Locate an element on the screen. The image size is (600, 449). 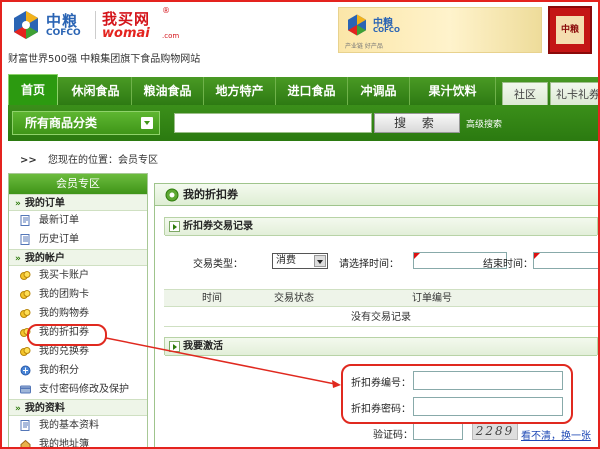
sidebar-highlight-annotation is located at coordinates (67, 335).